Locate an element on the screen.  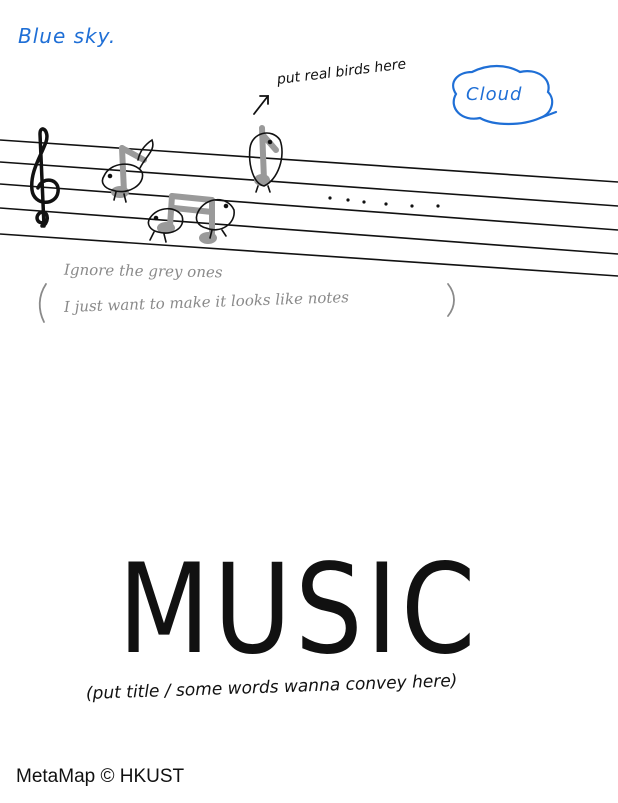
grey-notes is located at coordinates (199, 182).